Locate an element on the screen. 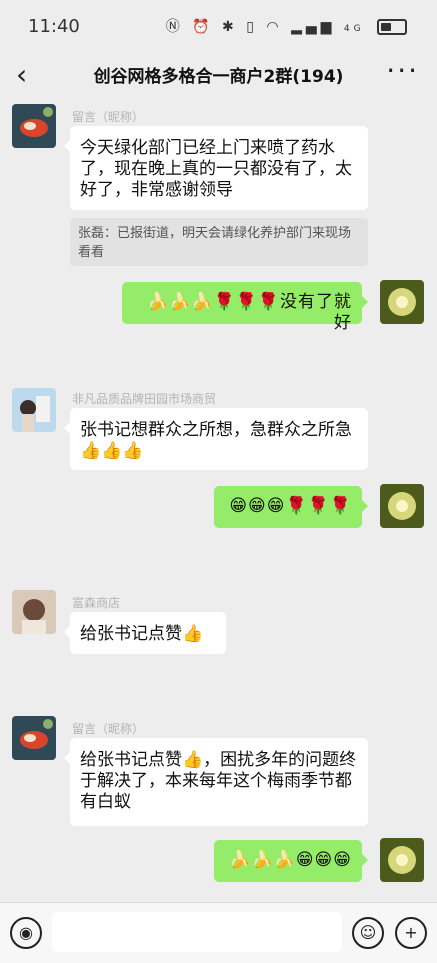 This screenshot has height=963, width=437. network-label: 4G is located at coordinates (354, 29).